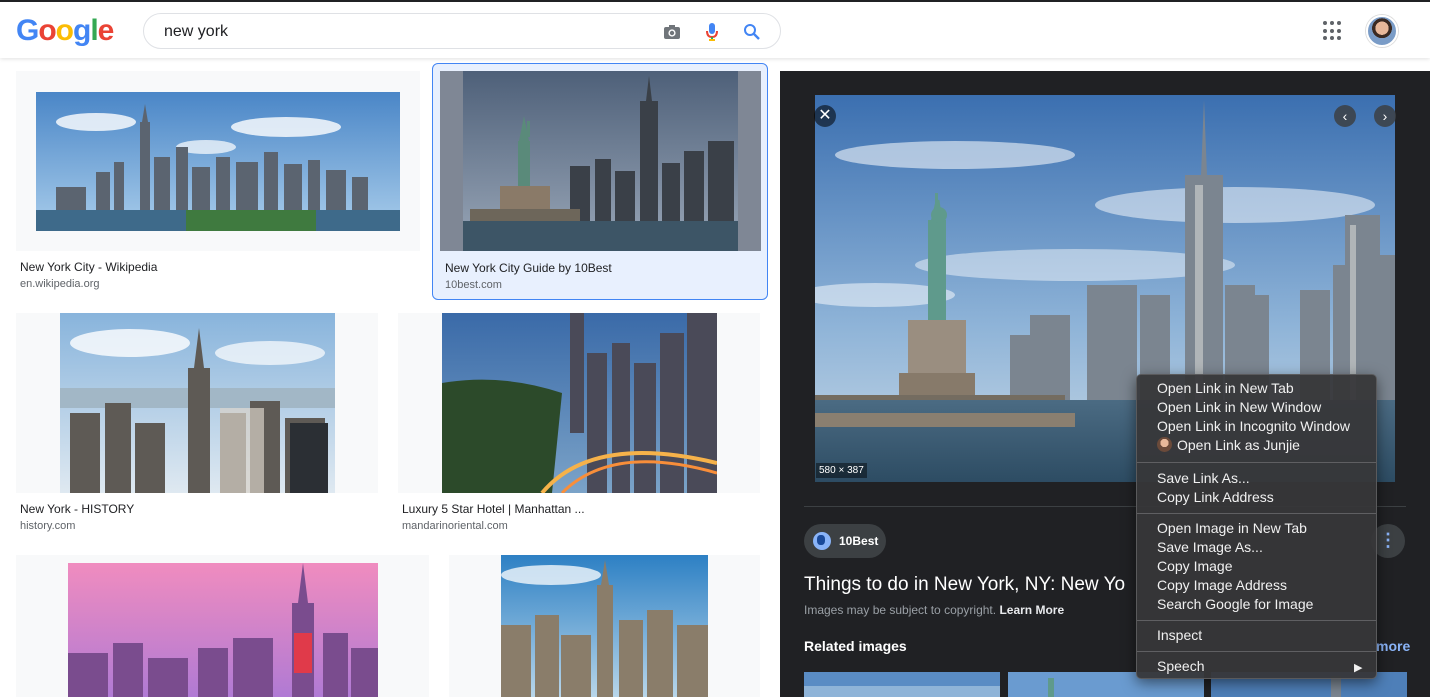  What do you see at coordinates (1194, 566) in the screenshot?
I see `menu-item-copy-image: Copy Image` at bounding box center [1194, 566].